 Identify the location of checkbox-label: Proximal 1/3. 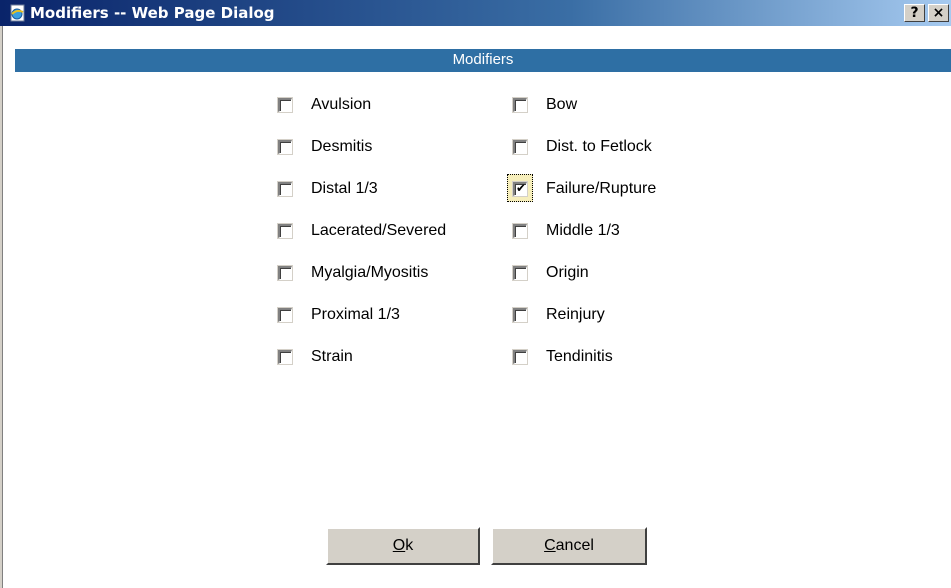
(355, 315).